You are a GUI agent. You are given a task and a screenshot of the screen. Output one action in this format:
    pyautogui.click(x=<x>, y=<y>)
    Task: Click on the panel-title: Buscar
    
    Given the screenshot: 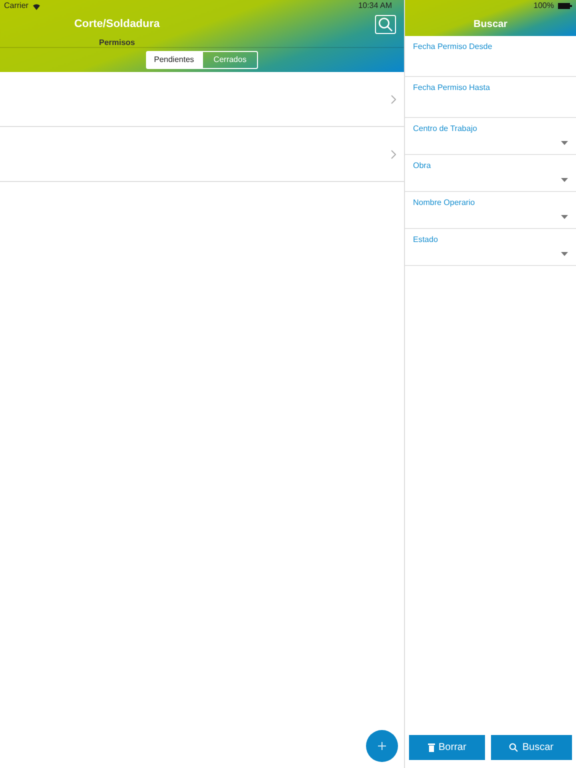 What is the action you would take?
    pyautogui.click(x=491, y=24)
    